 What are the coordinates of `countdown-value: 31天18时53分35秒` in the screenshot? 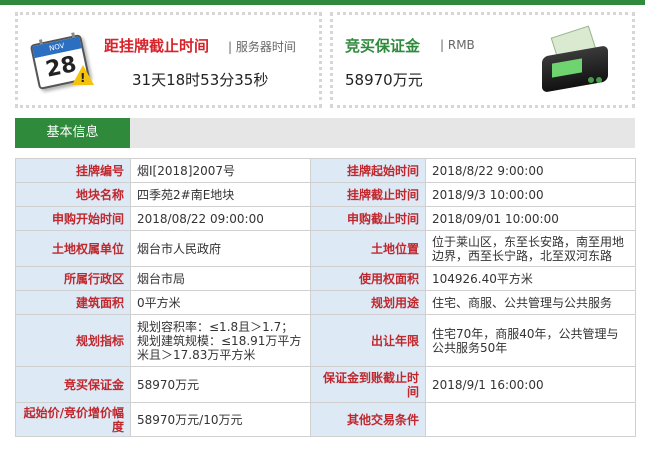 It's located at (200, 80).